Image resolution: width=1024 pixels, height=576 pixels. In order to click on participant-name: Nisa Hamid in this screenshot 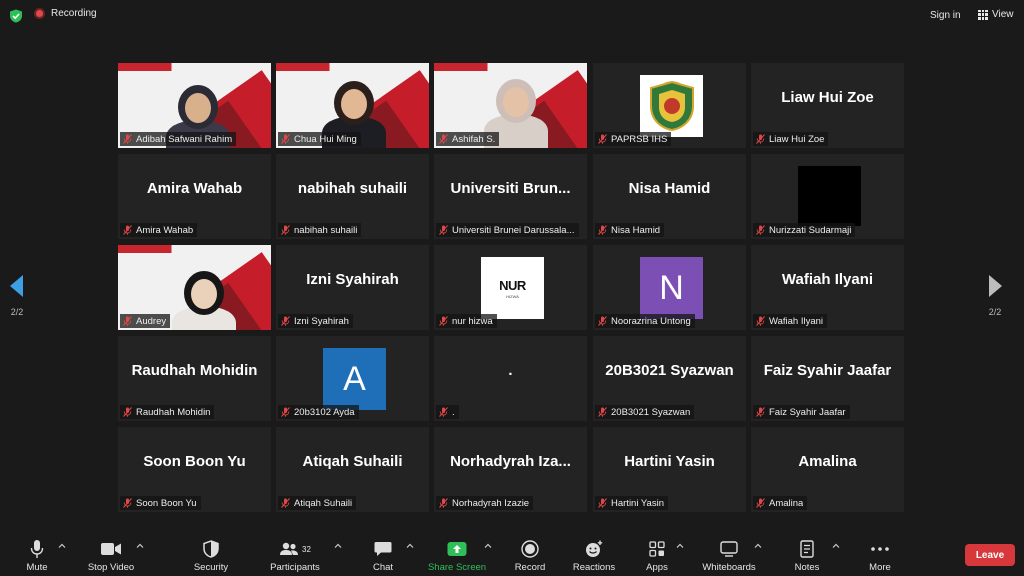, I will do `click(636, 230)`.